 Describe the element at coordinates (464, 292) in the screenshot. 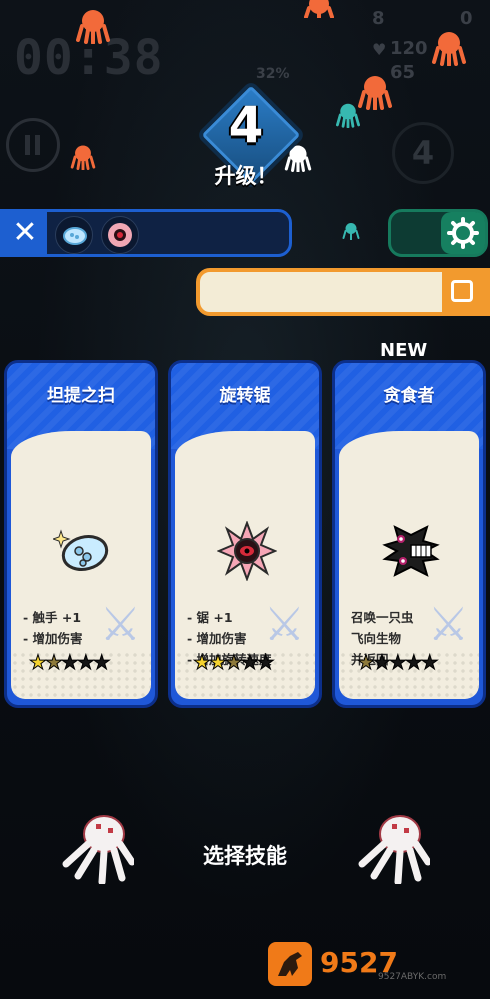

I see `passive-icon` at that location.